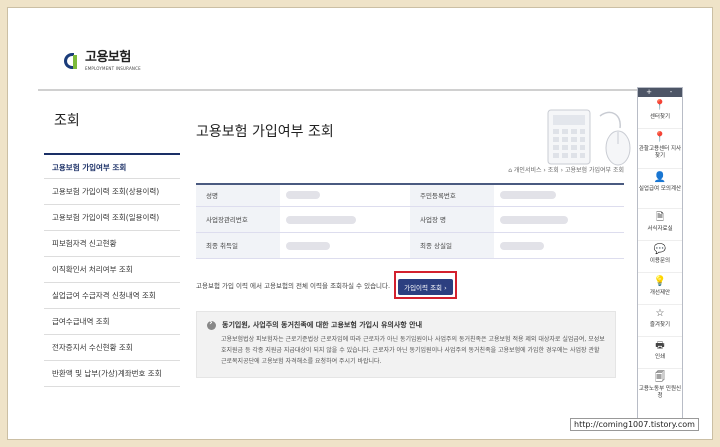 This screenshot has height=447, width=720. What do you see at coordinates (660, 289) in the screenshot?
I see `quick-suggestion: 💡 개선제안` at bounding box center [660, 289].